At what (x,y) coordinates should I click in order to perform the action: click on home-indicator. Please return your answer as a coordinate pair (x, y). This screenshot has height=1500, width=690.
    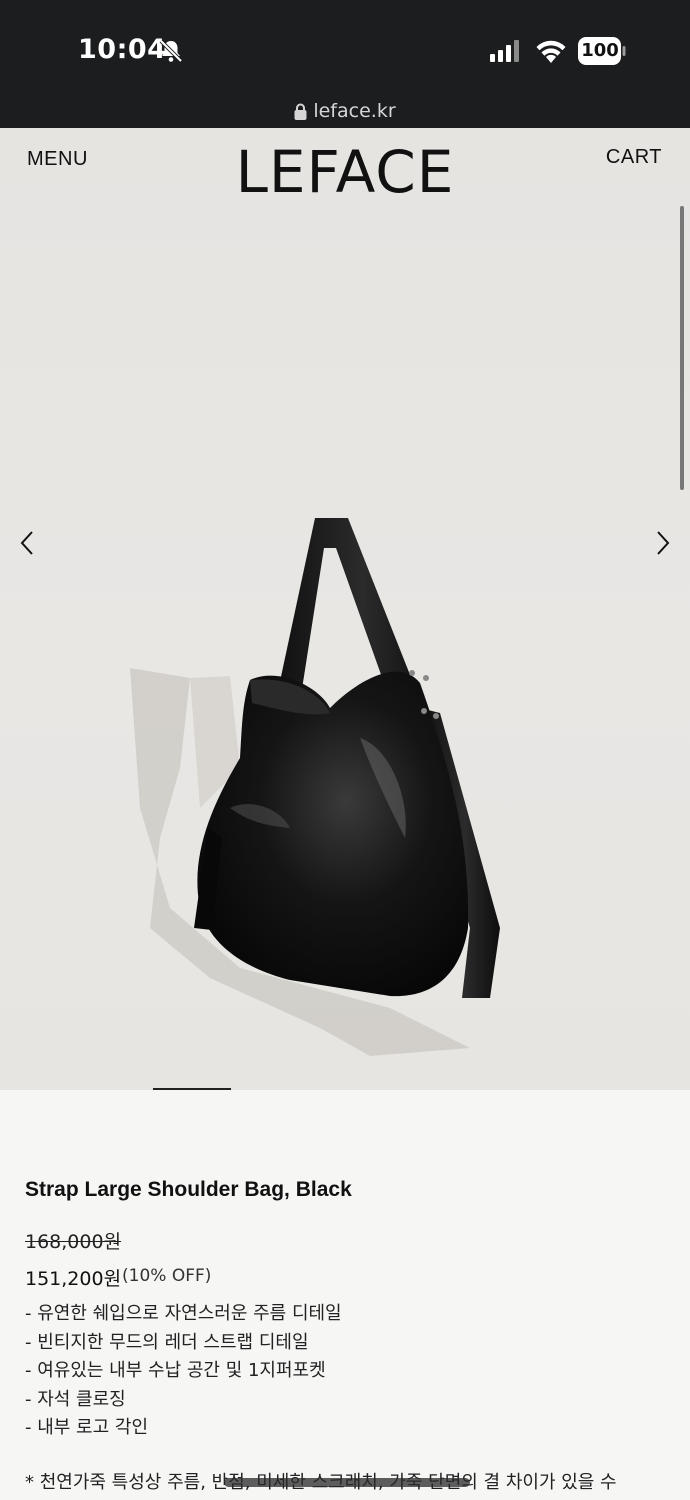
    Looking at the image, I should click on (347, 1482).